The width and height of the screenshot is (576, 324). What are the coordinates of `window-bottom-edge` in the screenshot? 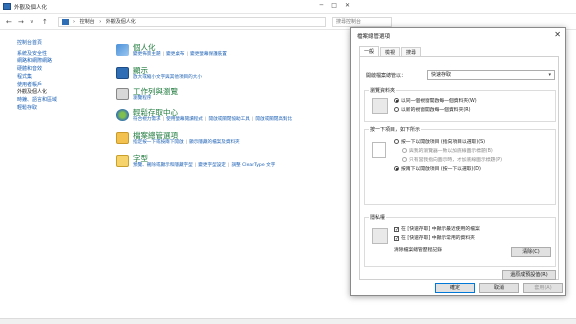 It's located at (288, 321).